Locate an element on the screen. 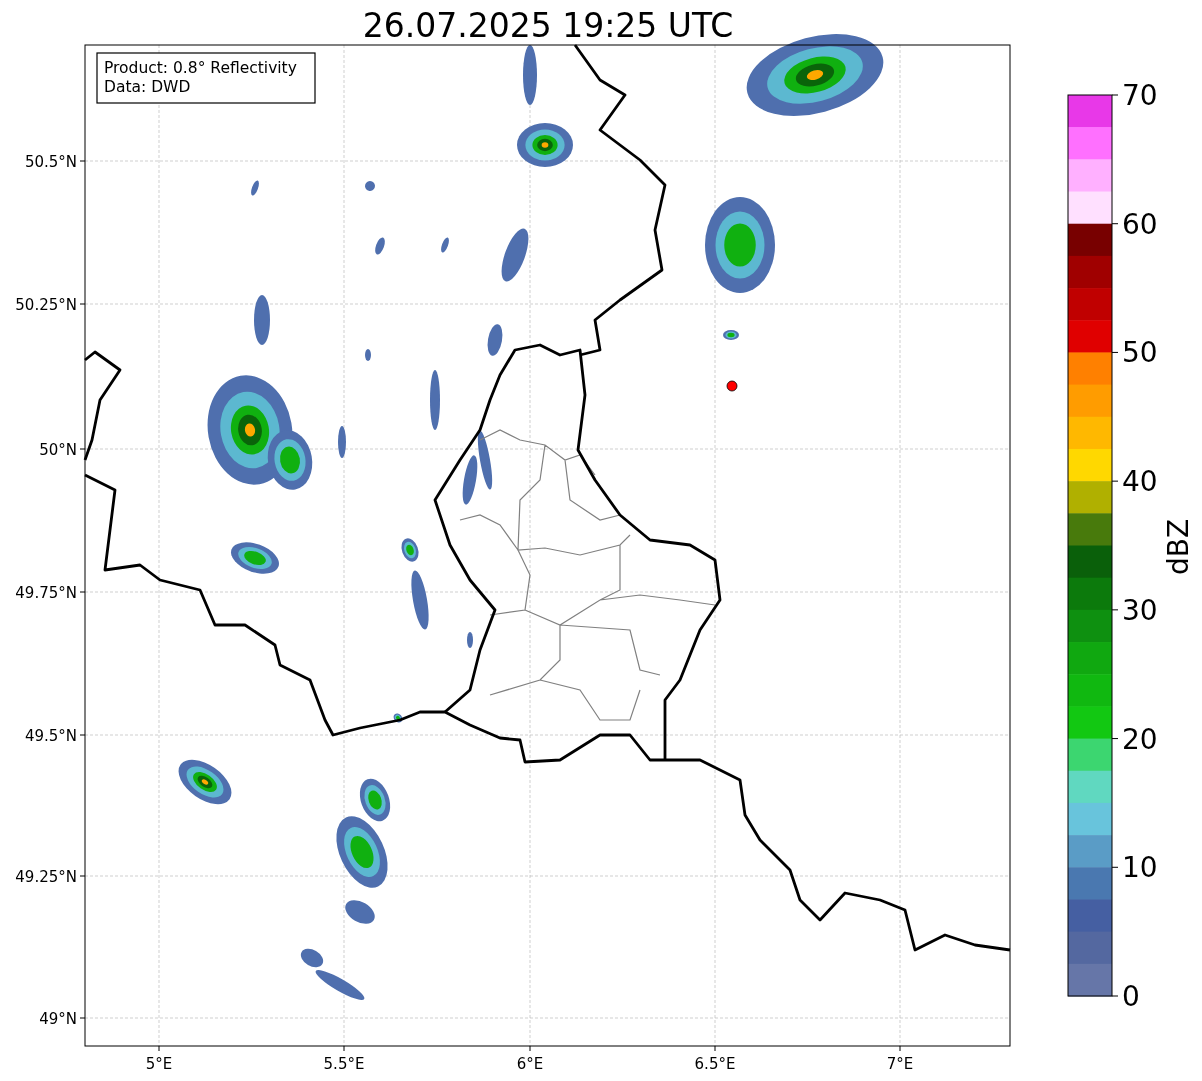  axis-tick-label: 6°E is located at coordinates (530, 1064).